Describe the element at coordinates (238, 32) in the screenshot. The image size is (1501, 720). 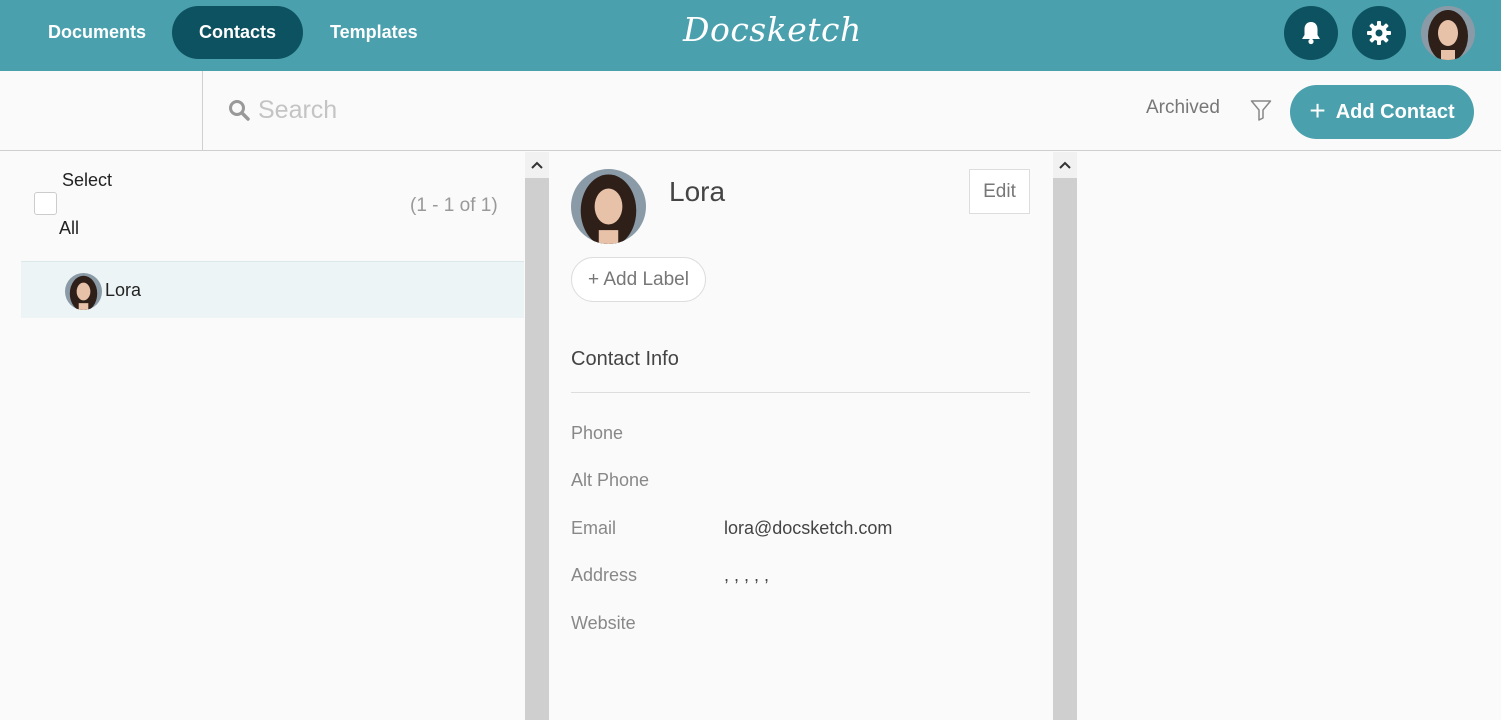
I see `tab-contacts: Contacts` at that location.